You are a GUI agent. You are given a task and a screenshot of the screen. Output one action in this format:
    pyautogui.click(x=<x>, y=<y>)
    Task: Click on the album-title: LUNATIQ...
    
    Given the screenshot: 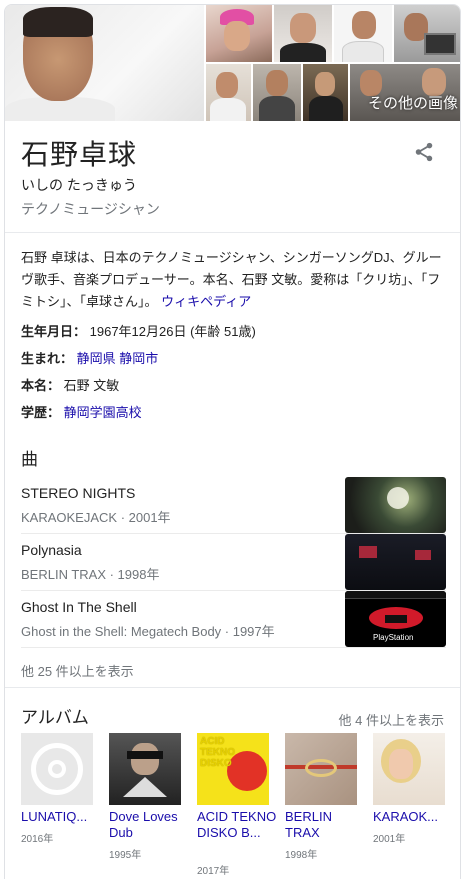 What is the action you would take?
    pyautogui.click(x=54, y=816)
    